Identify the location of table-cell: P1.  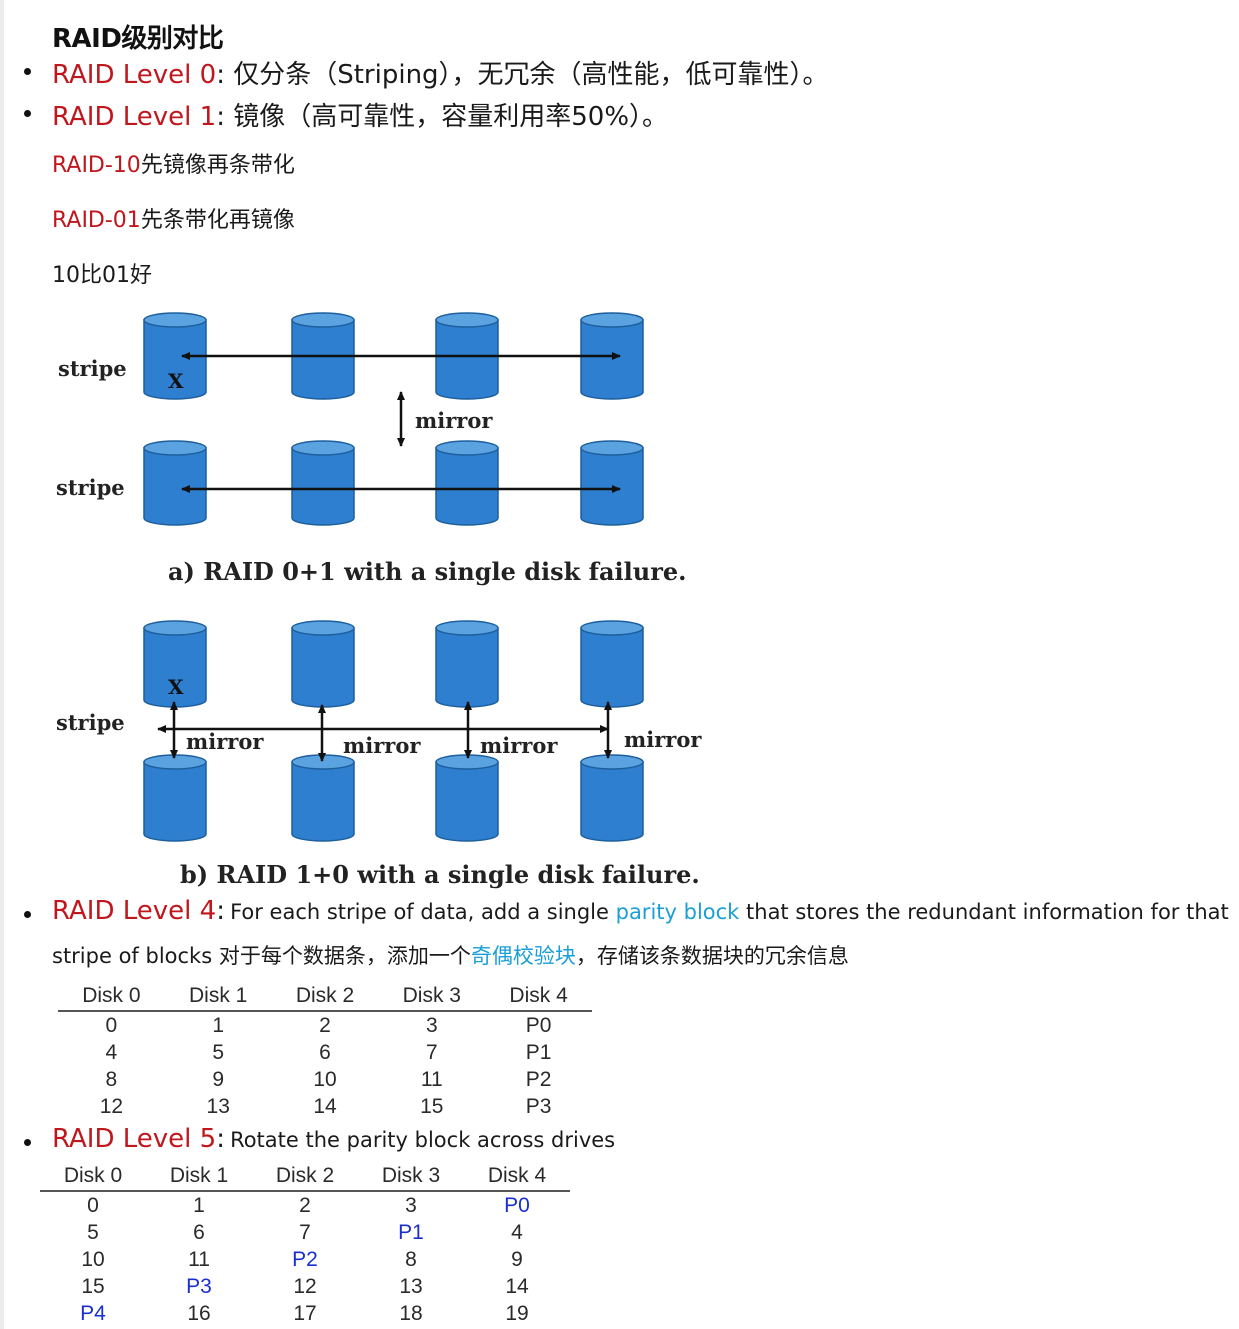
(538, 1052).